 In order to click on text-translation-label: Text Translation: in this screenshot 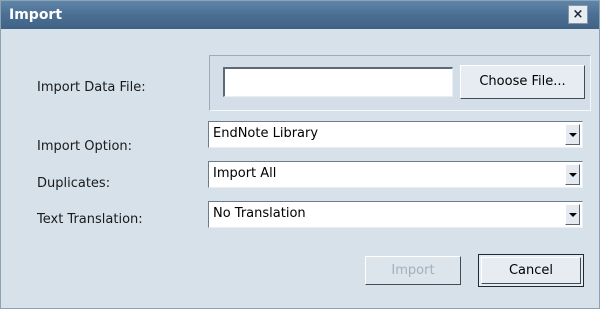, I will do `click(90, 219)`.